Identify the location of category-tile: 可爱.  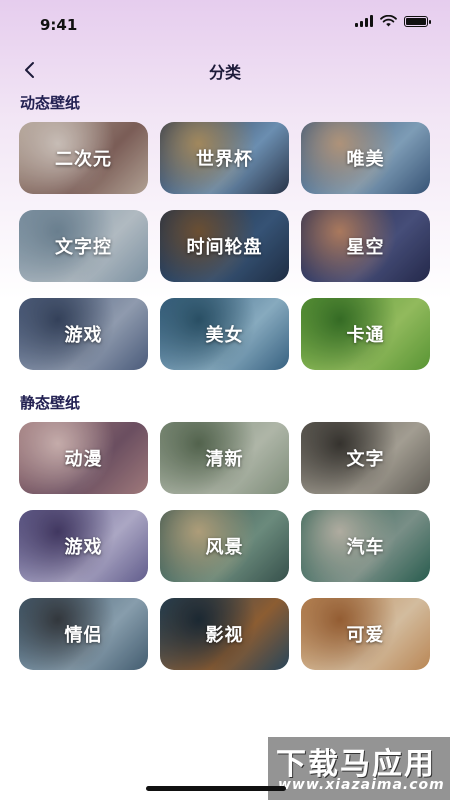
(365, 634).